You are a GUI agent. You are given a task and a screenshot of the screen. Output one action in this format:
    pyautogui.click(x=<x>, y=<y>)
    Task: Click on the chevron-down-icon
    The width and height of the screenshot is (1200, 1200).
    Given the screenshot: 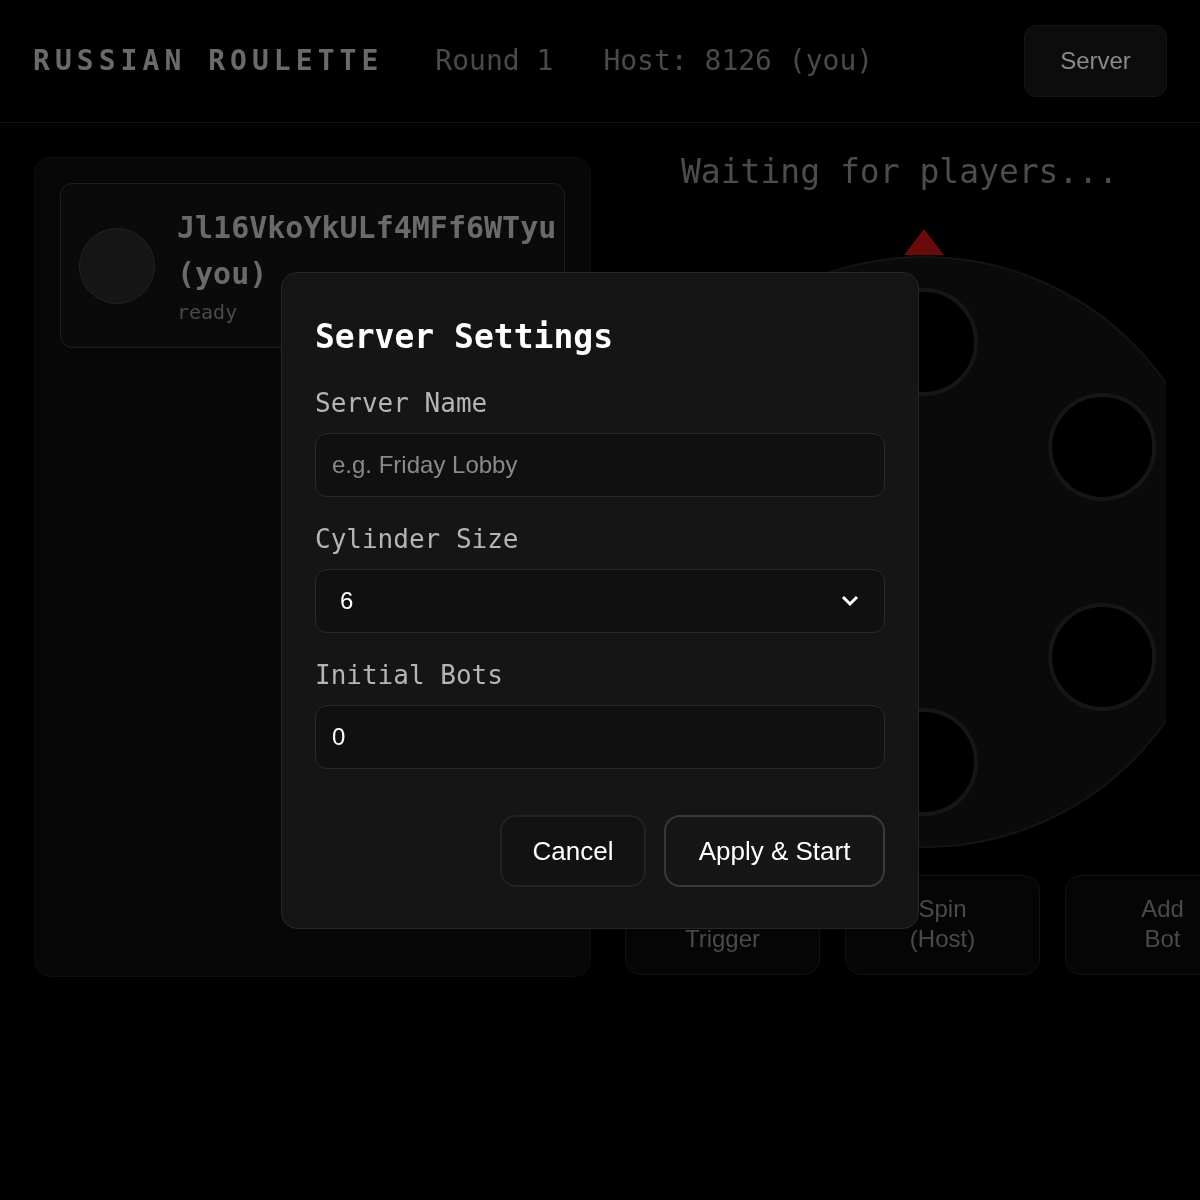 What is the action you would take?
    pyautogui.click(x=850, y=601)
    